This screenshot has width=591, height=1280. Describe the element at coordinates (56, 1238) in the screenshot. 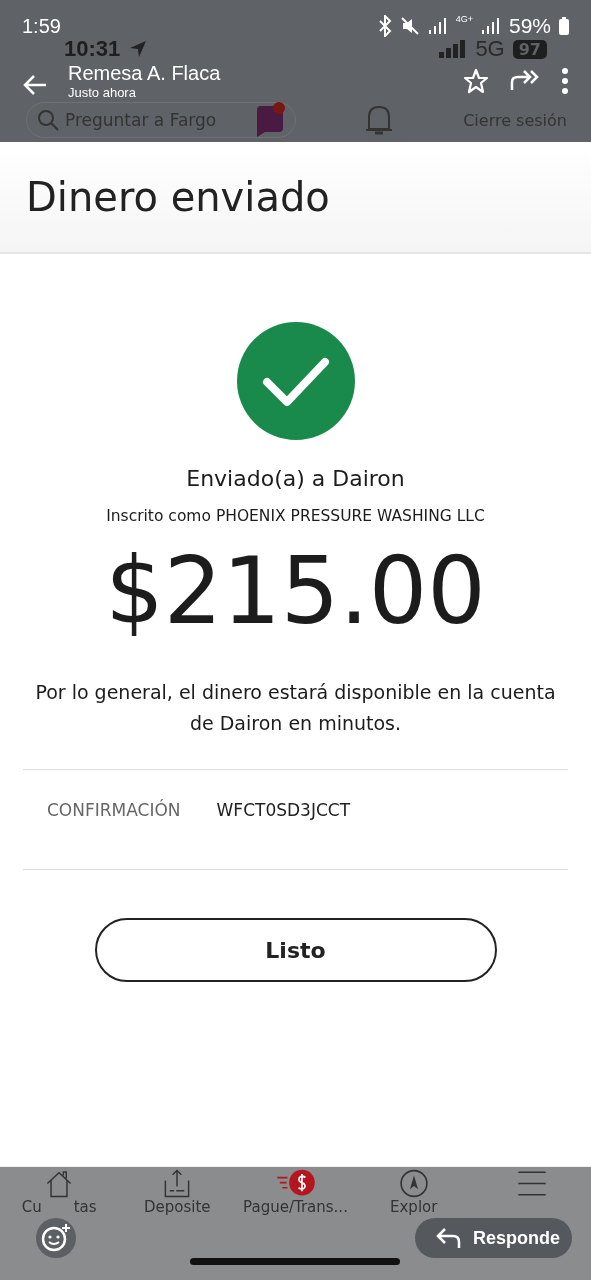

I see `add-emoji-icon` at that location.